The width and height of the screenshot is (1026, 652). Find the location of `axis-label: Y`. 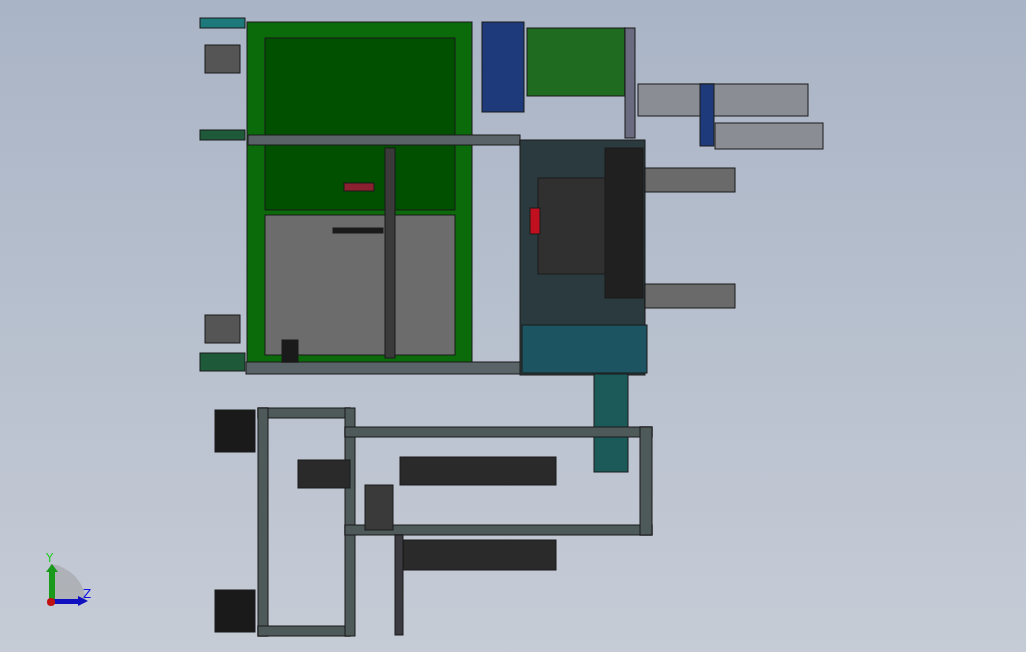

axis-label: Y is located at coordinates (50, 558).